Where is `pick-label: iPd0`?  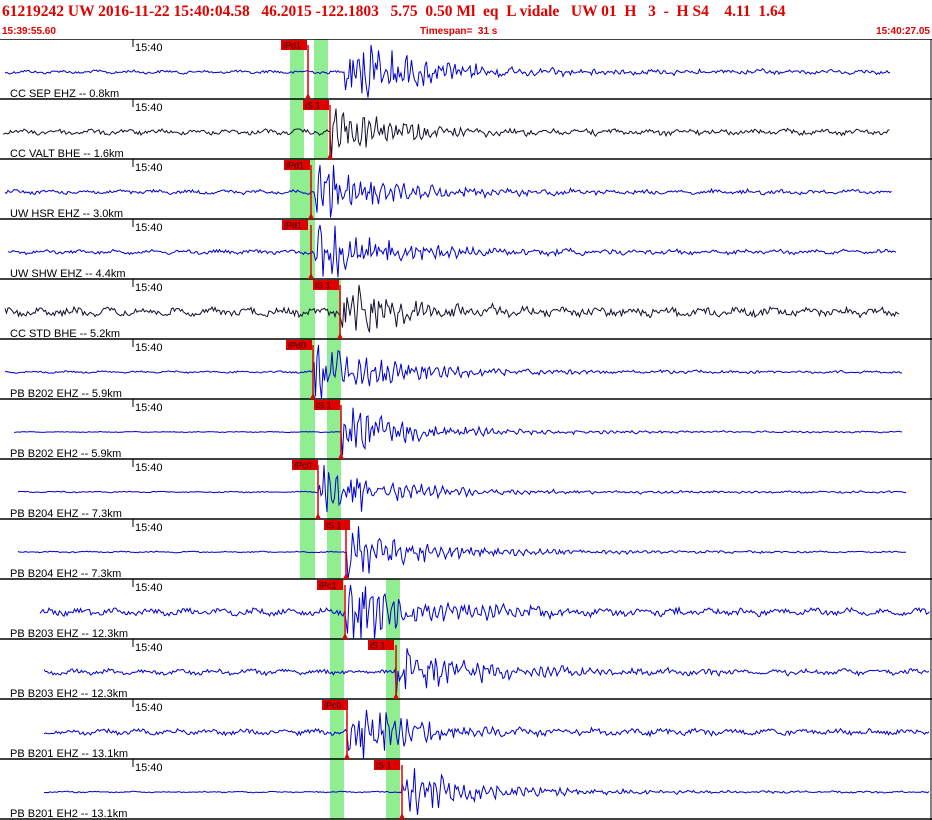
pick-label: iPd0 is located at coordinates (297, 346).